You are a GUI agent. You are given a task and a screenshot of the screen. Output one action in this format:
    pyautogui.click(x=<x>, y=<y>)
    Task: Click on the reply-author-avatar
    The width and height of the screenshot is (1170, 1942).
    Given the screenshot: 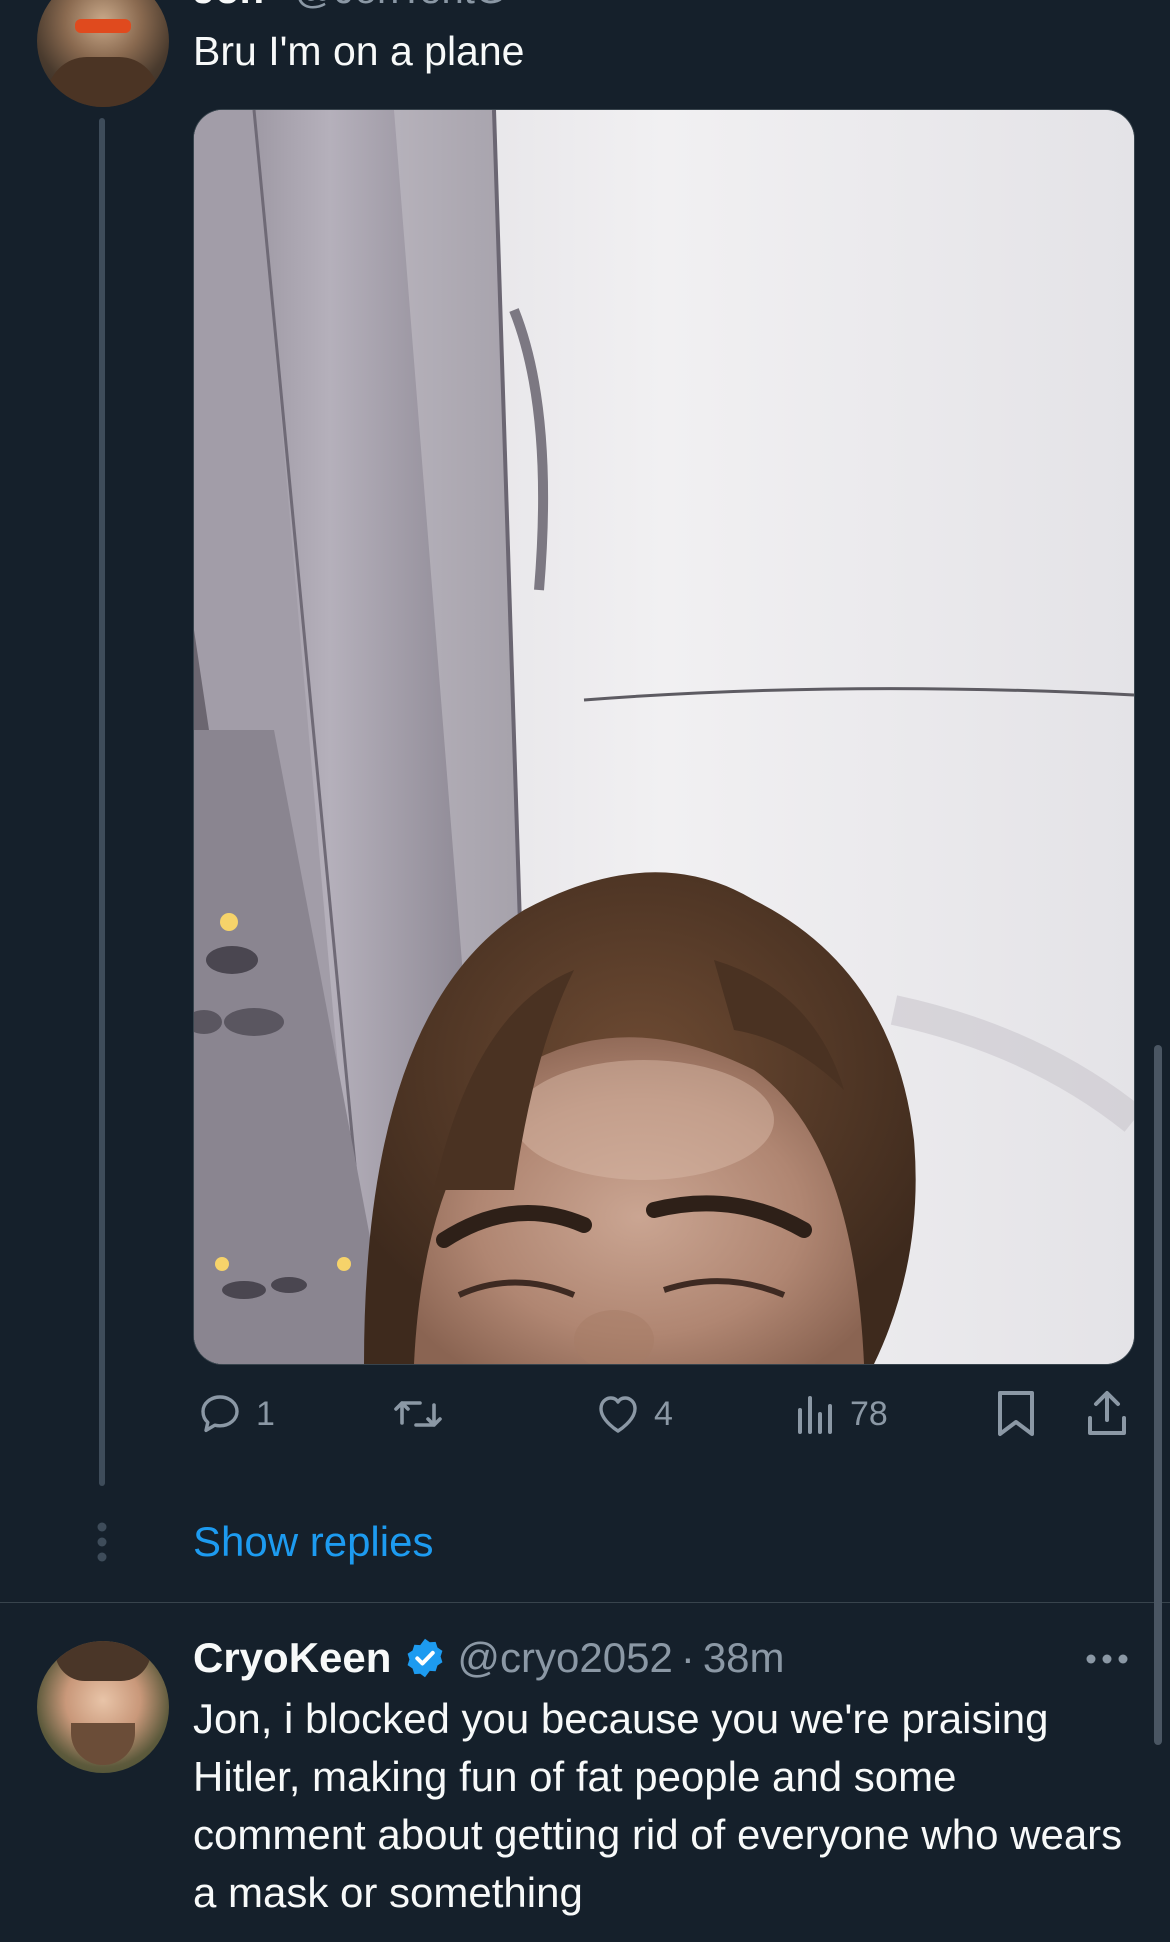 What is the action you would take?
    pyautogui.click(x=103, y=1707)
    